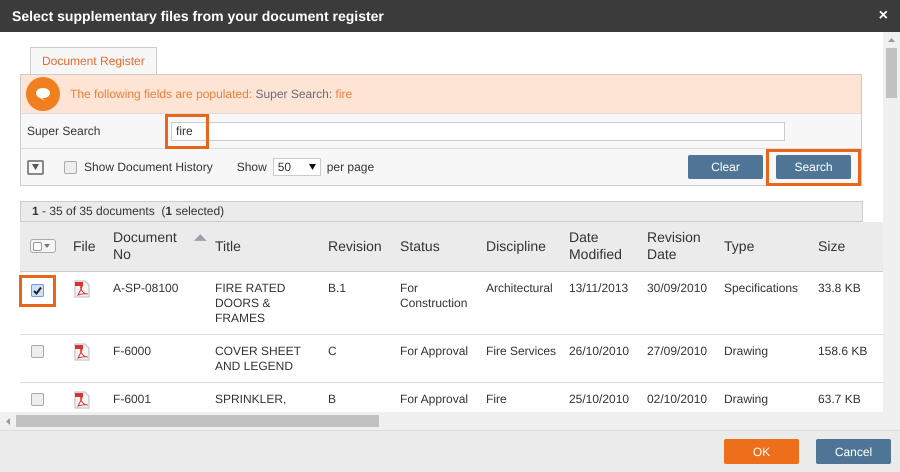 The width and height of the screenshot is (900, 472). Describe the element at coordinates (43, 94) in the screenshot. I see `speech-bubble-icon` at that location.